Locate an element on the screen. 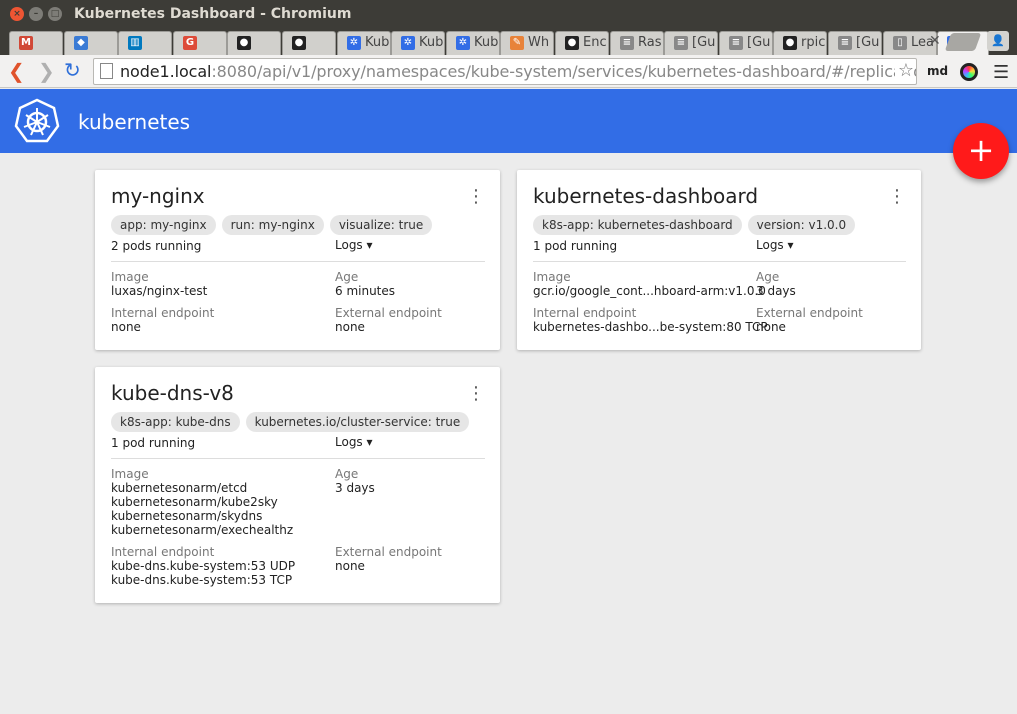 Image resolution: width=1017 pixels, height=714 pixels. label-chip: app: my-nginx is located at coordinates (163, 225).